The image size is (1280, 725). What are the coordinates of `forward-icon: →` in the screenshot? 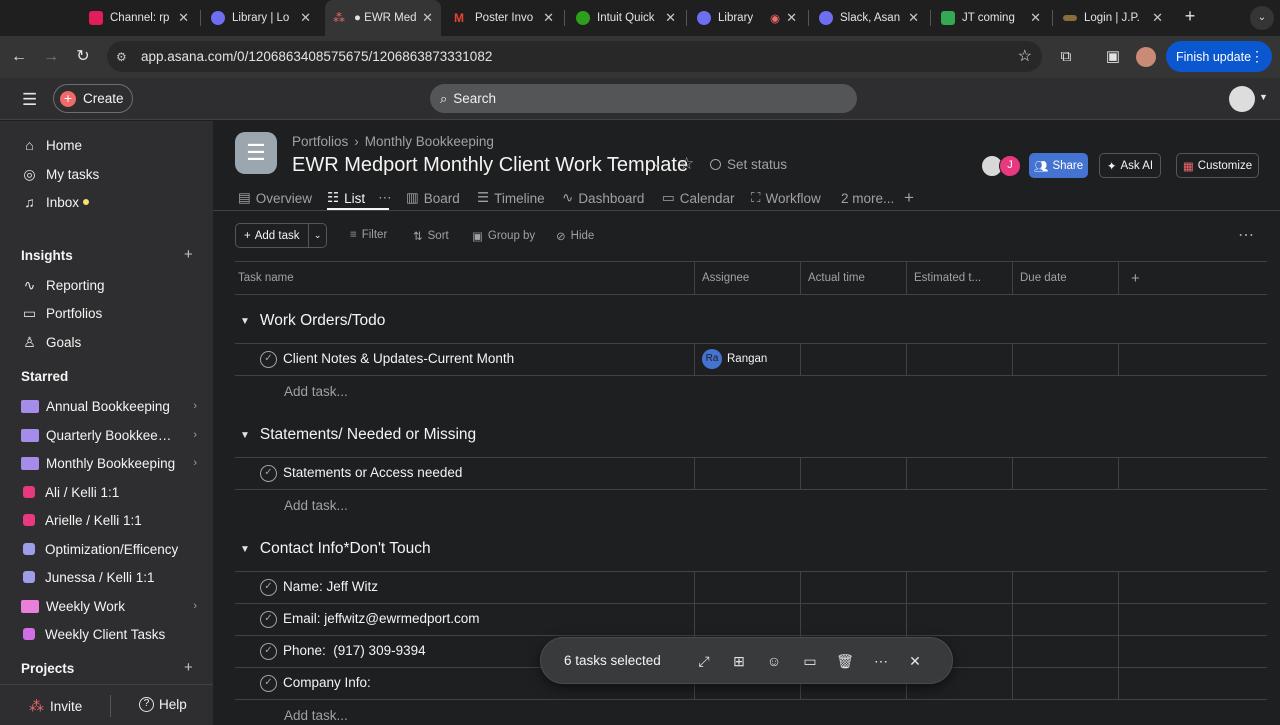 It's located at (51, 57).